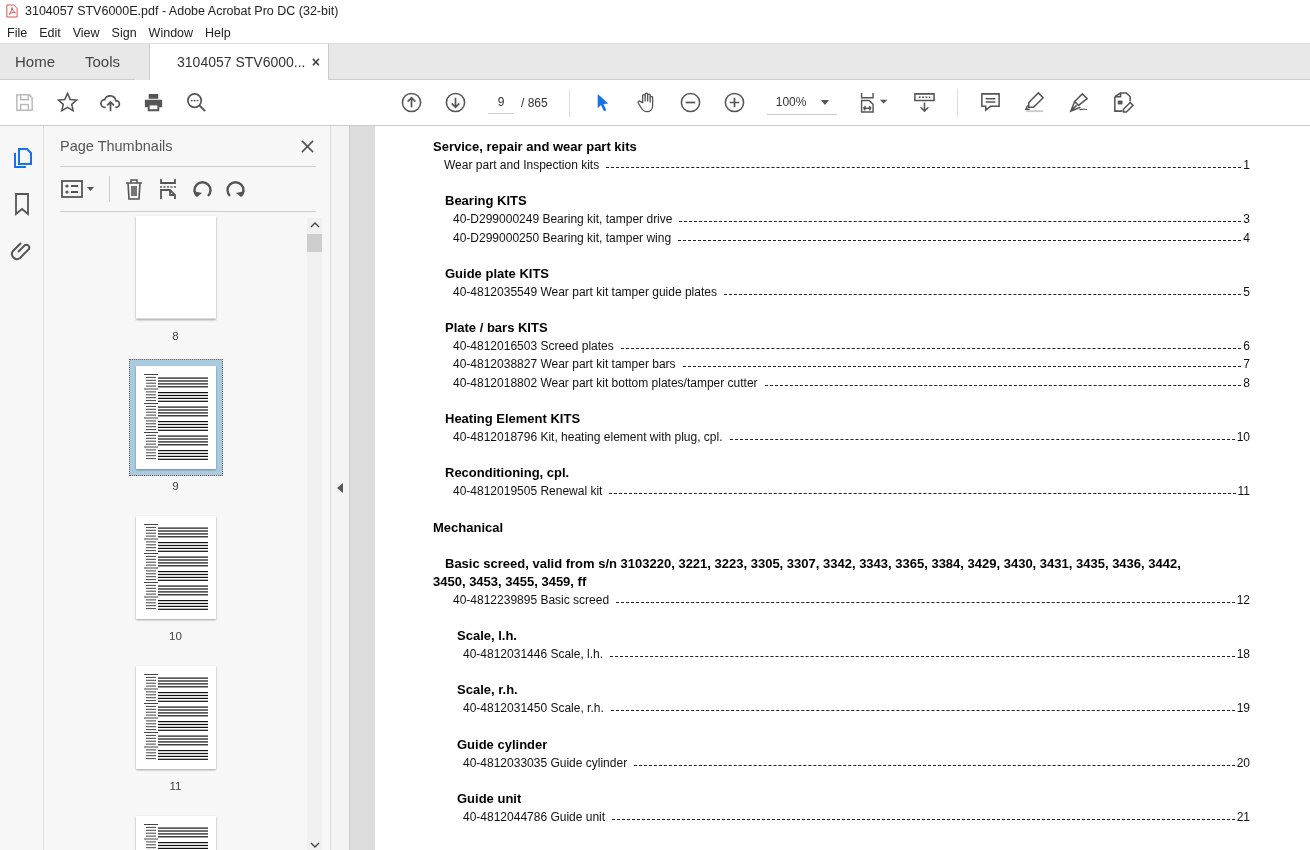 The width and height of the screenshot is (1310, 850). I want to click on scrollbar, so click(314, 534).